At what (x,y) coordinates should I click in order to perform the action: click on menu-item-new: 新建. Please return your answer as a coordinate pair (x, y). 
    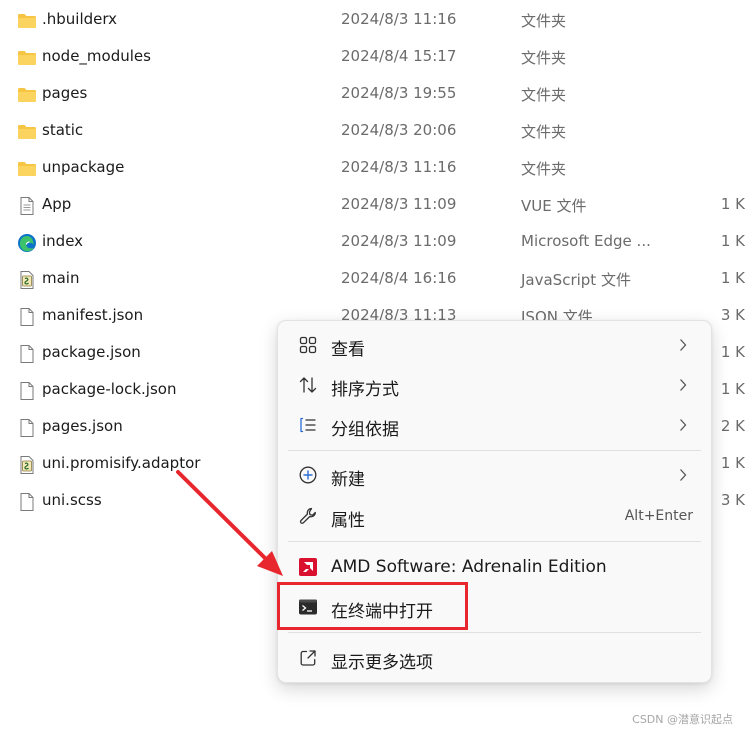
    Looking at the image, I should click on (494, 475).